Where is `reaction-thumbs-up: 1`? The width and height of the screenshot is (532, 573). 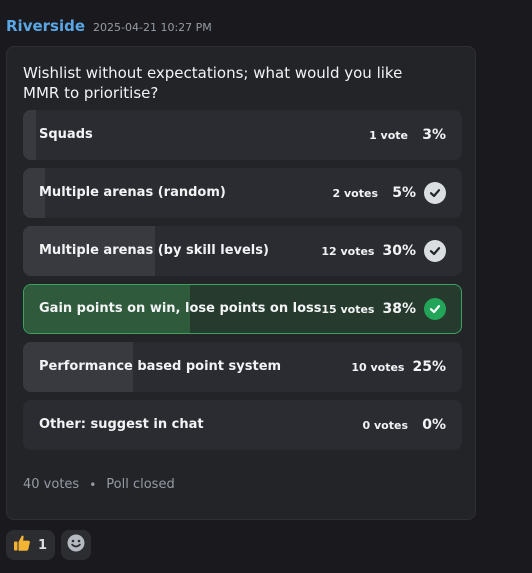 reaction-thumbs-up: 1 is located at coordinates (31, 545).